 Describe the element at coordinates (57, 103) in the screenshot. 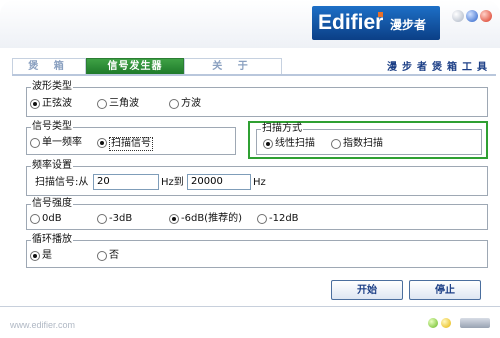

I see `radio-label: 正弦波` at that location.